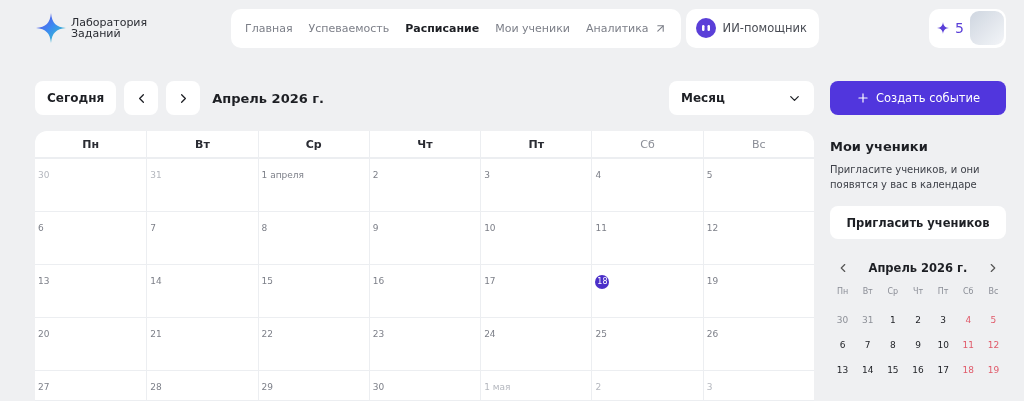  What do you see at coordinates (943, 28) in the screenshot?
I see `sparkle-icon` at bounding box center [943, 28].